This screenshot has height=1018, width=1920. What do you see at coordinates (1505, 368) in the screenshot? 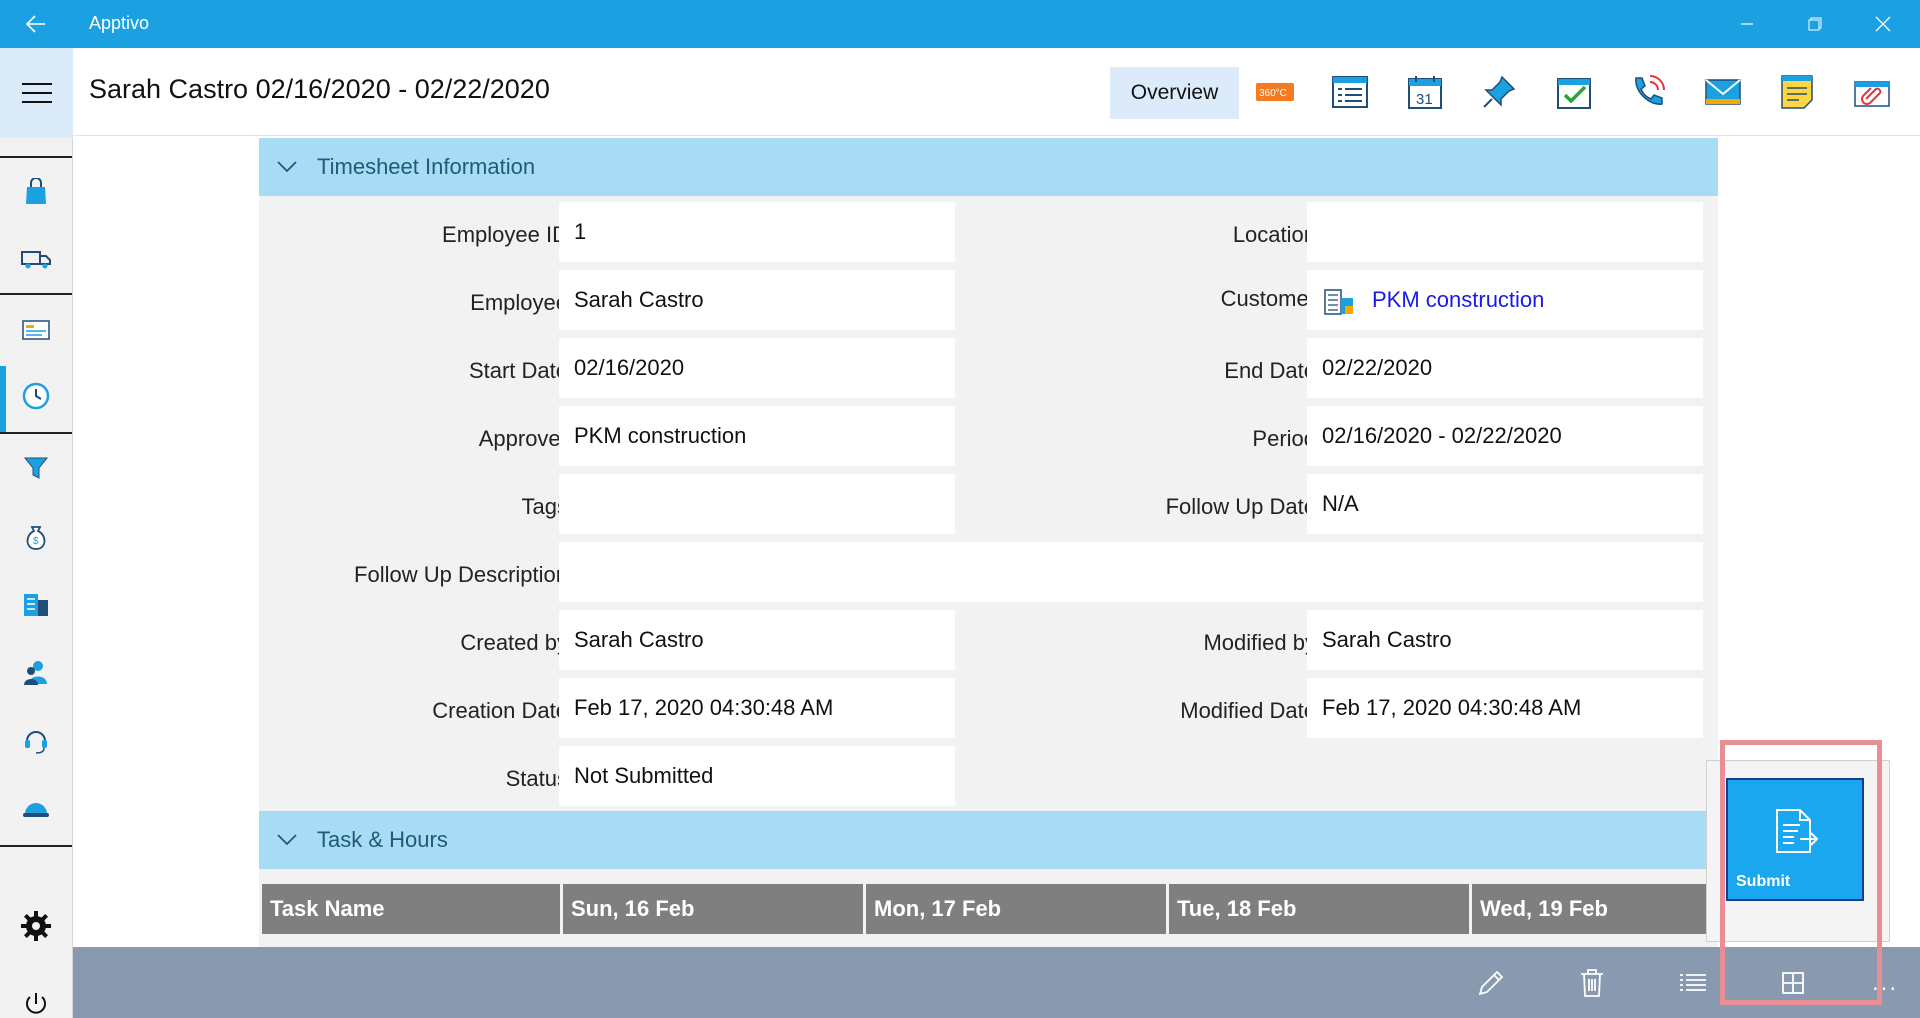
I see `field-end-date: 02/22/2020` at bounding box center [1505, 368].